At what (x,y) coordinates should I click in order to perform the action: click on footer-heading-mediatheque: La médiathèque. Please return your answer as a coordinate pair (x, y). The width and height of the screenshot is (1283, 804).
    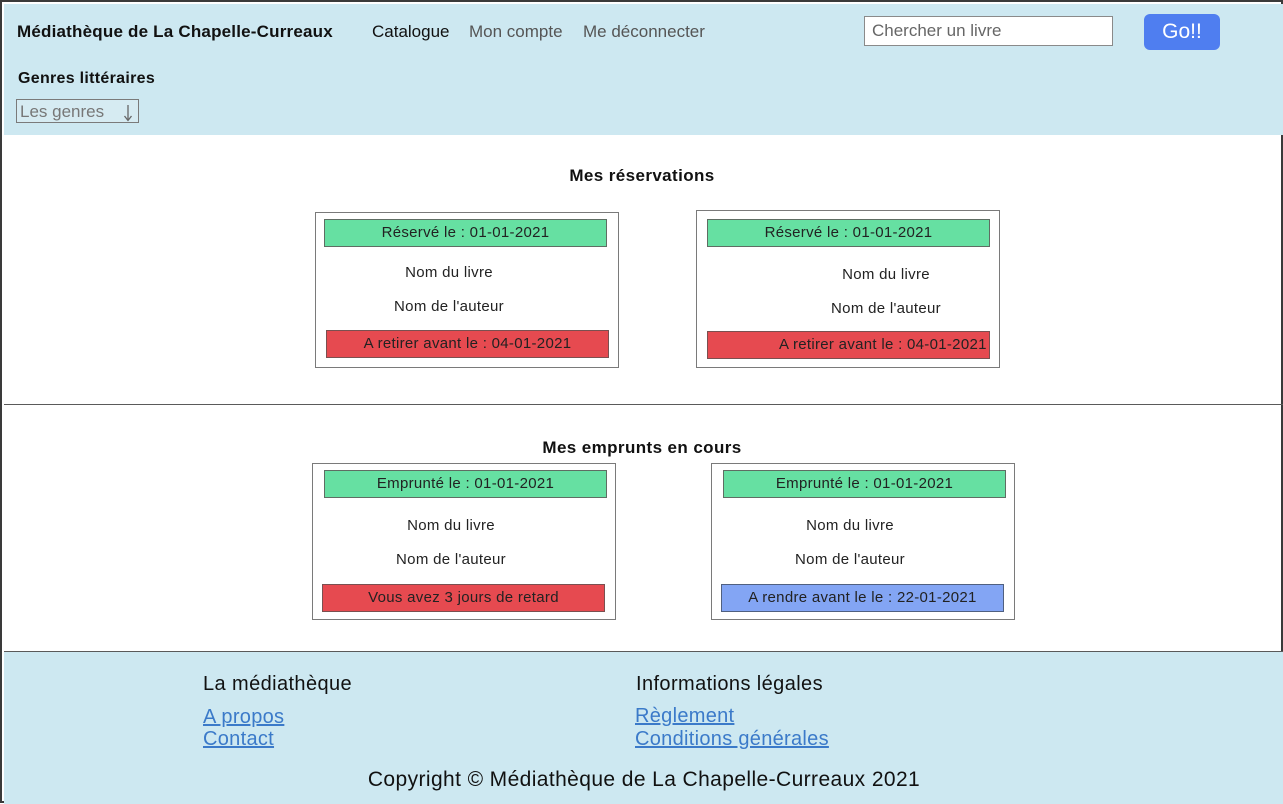
    Looking at the image, I should click on (278, 684).